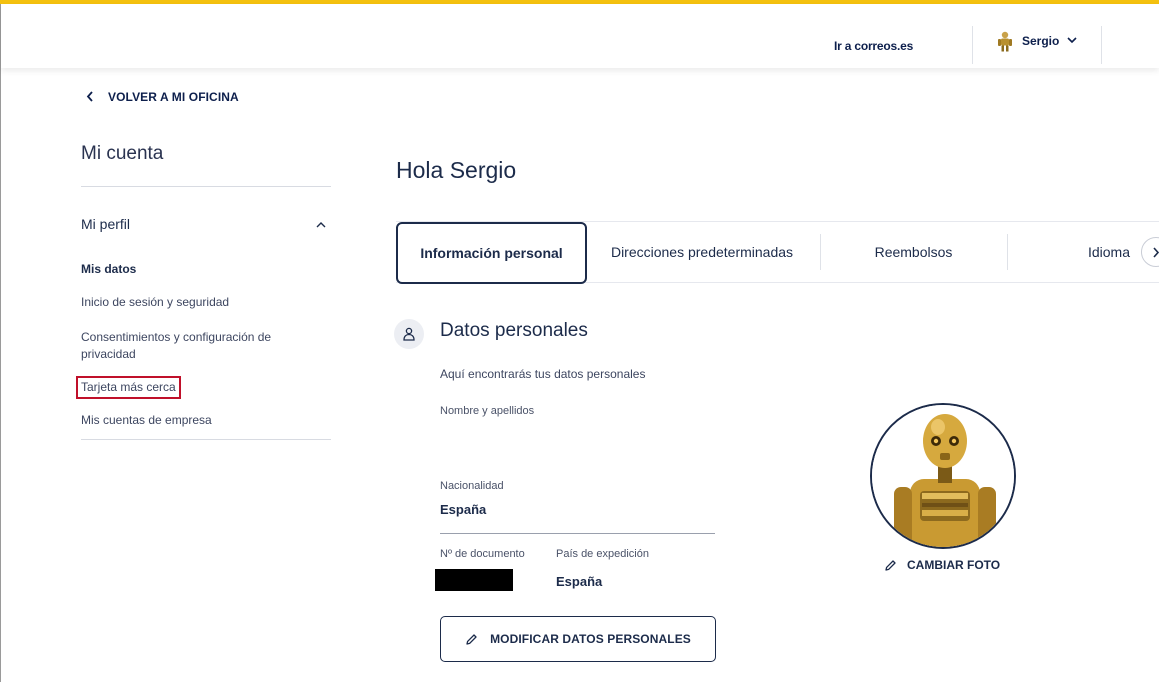 The width and height of the screenshot is (1159, 682). What do you see at coordinates (577, 533) in the screenshot?
I see `field-divider` at bounding box center [577, 533].